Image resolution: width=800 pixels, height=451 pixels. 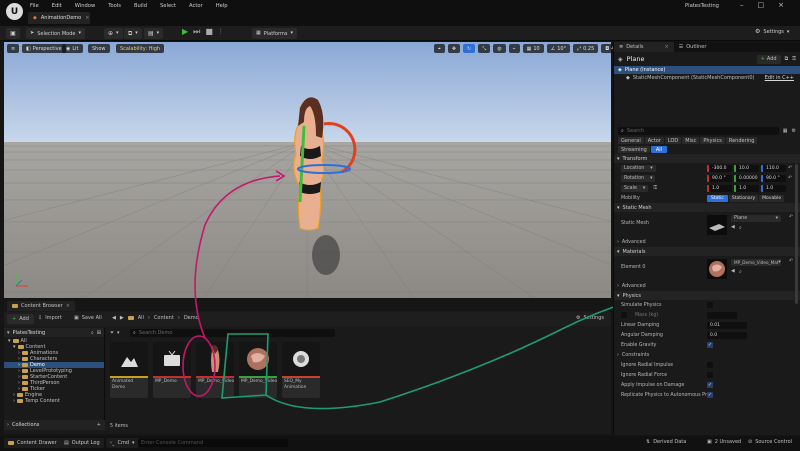 I want to click on physics-section-header: ▾ Physics, so click(x=707, y=295).